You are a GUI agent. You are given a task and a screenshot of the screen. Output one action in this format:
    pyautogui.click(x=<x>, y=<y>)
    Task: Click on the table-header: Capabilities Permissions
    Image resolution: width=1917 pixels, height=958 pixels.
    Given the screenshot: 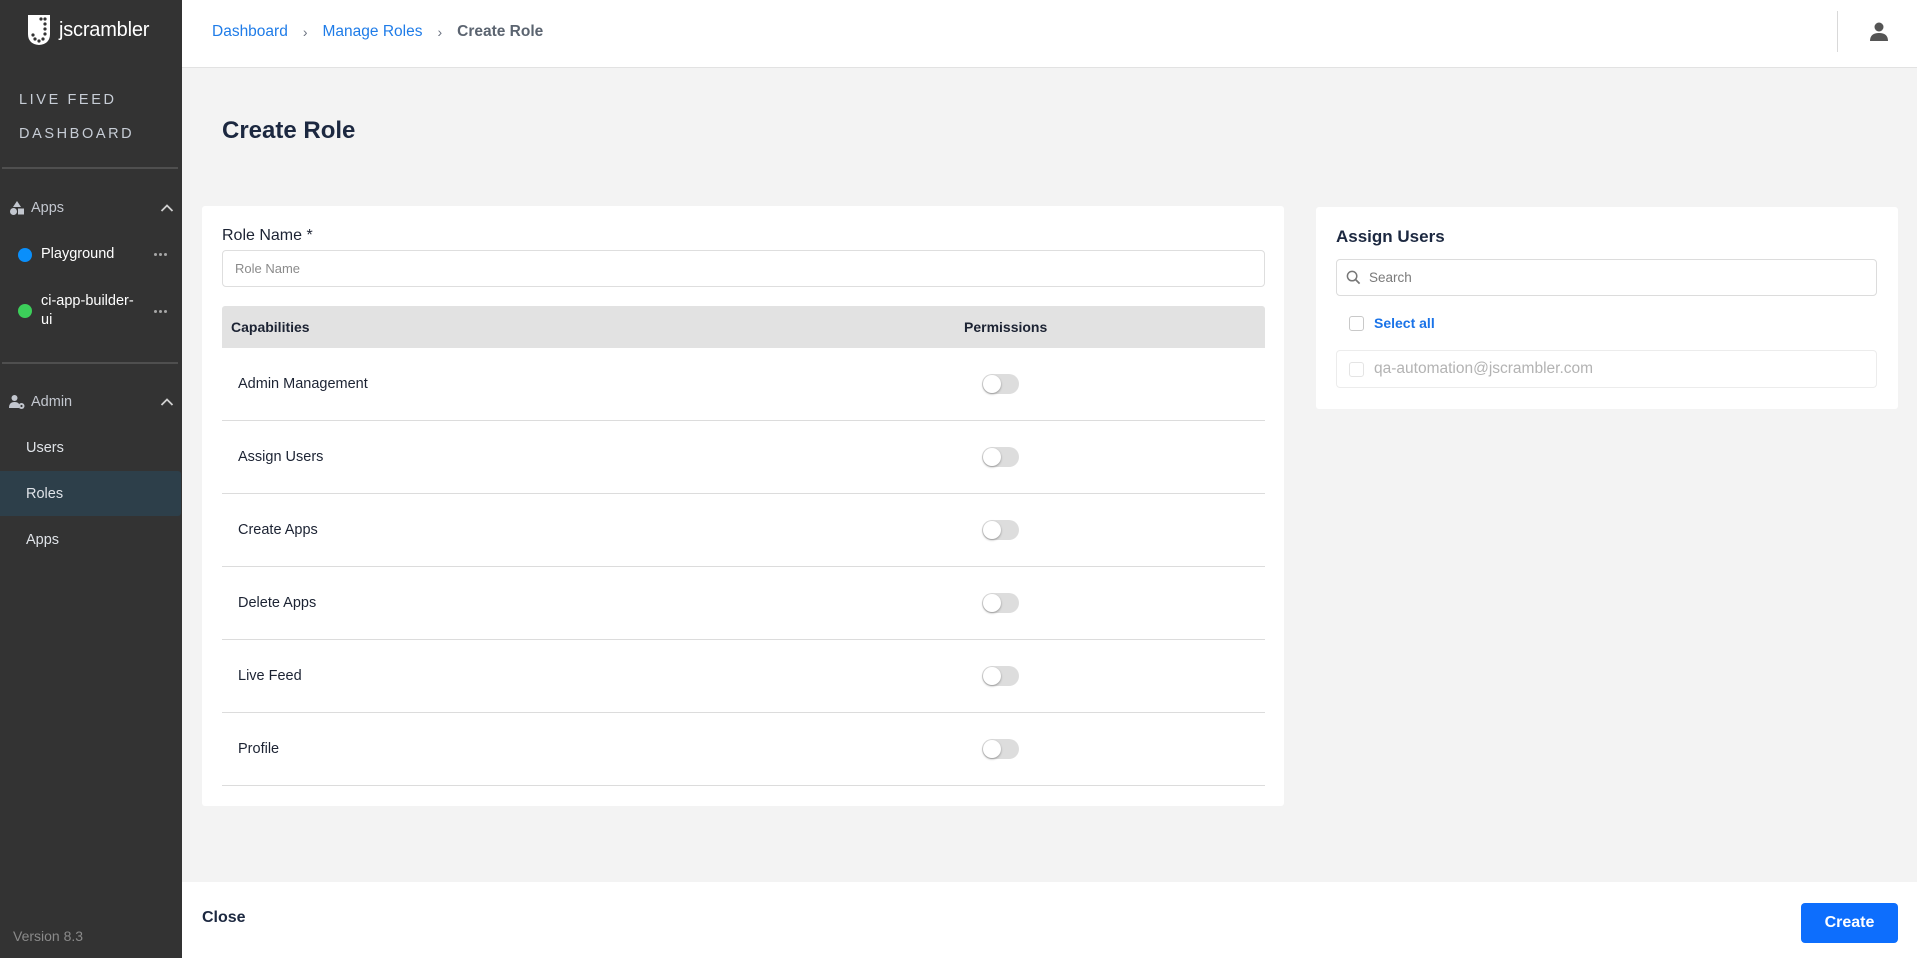 What is the action you would take?
    pyautogui.click(x=743, y=327)
    